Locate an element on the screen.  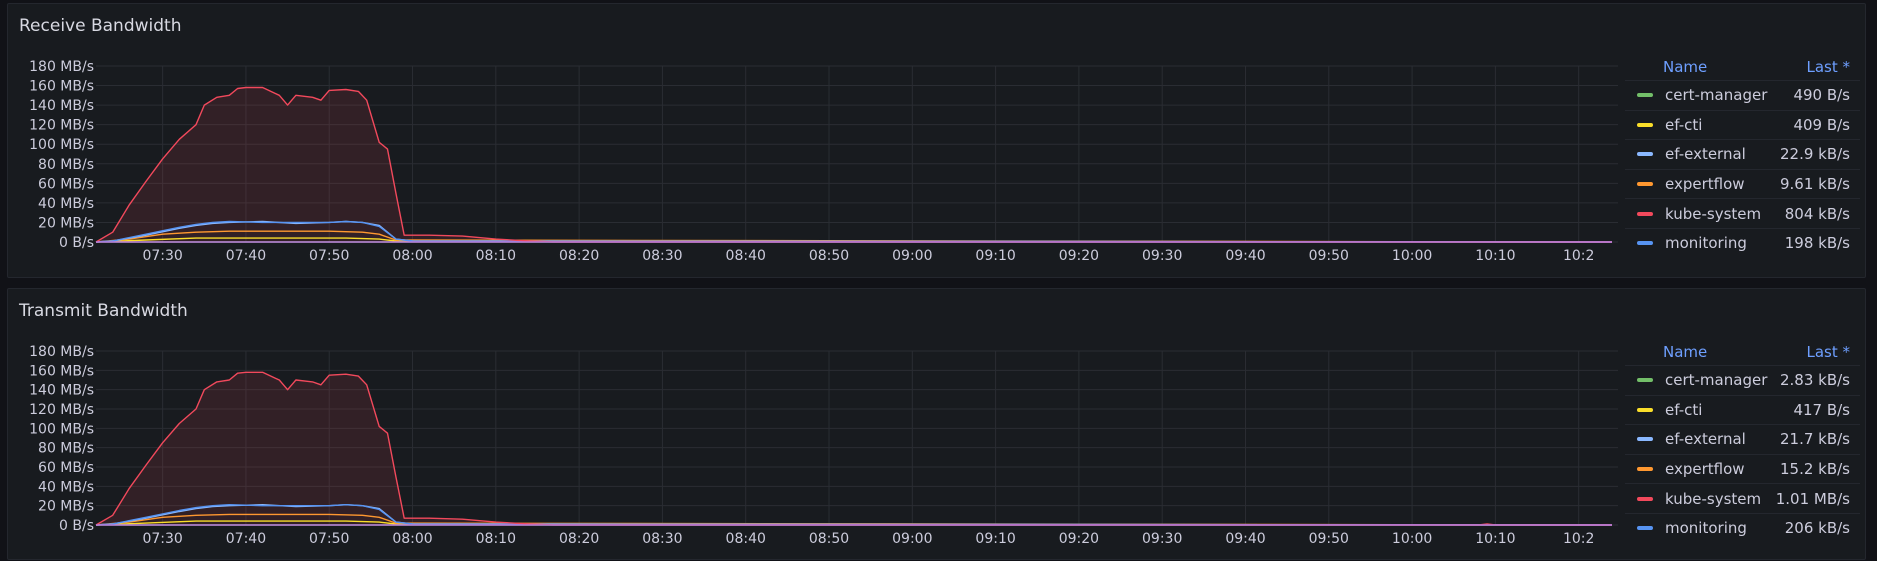
legend-item-cert-manager: cert-manager 2.83 kB/s is located at coordinates (1742, 380).